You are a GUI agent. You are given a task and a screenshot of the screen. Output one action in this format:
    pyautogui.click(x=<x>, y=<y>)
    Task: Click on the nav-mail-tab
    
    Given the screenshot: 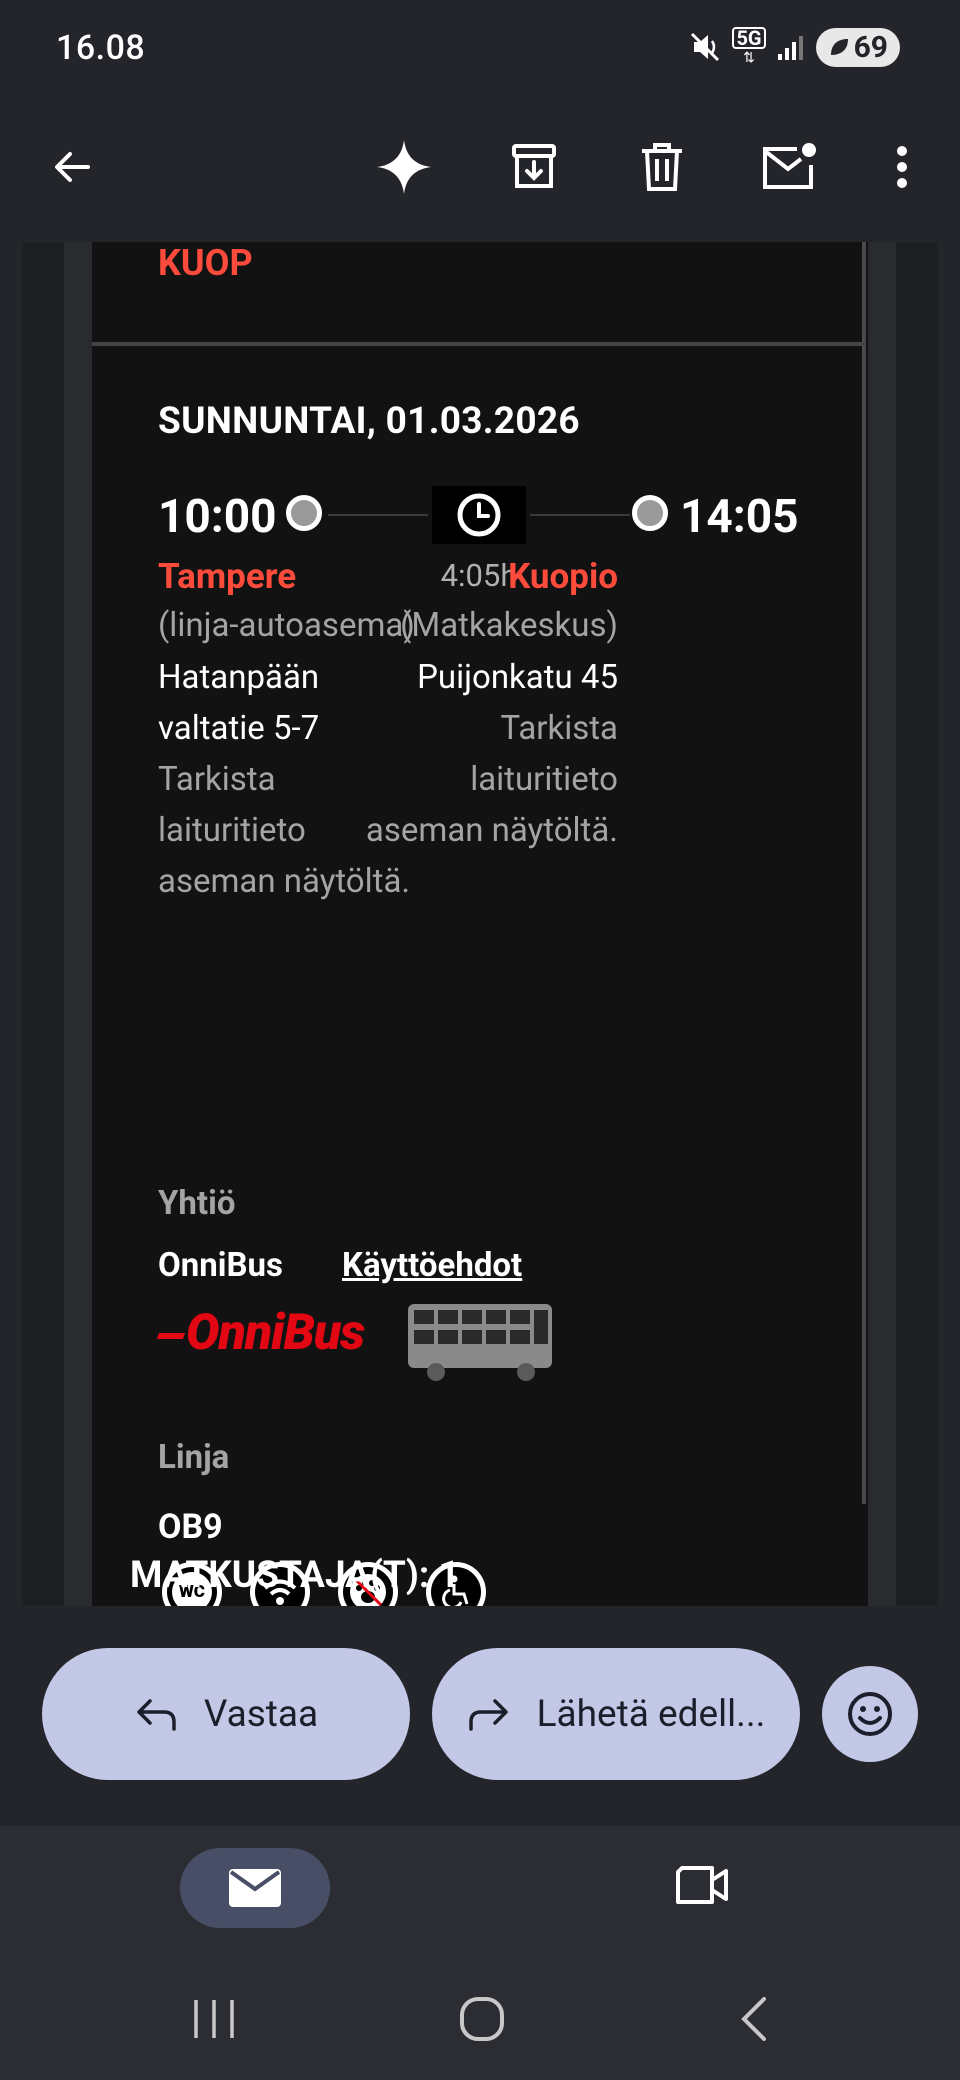 What is the action you would take?
    pyautogui.click(x=255, y=1888)
    